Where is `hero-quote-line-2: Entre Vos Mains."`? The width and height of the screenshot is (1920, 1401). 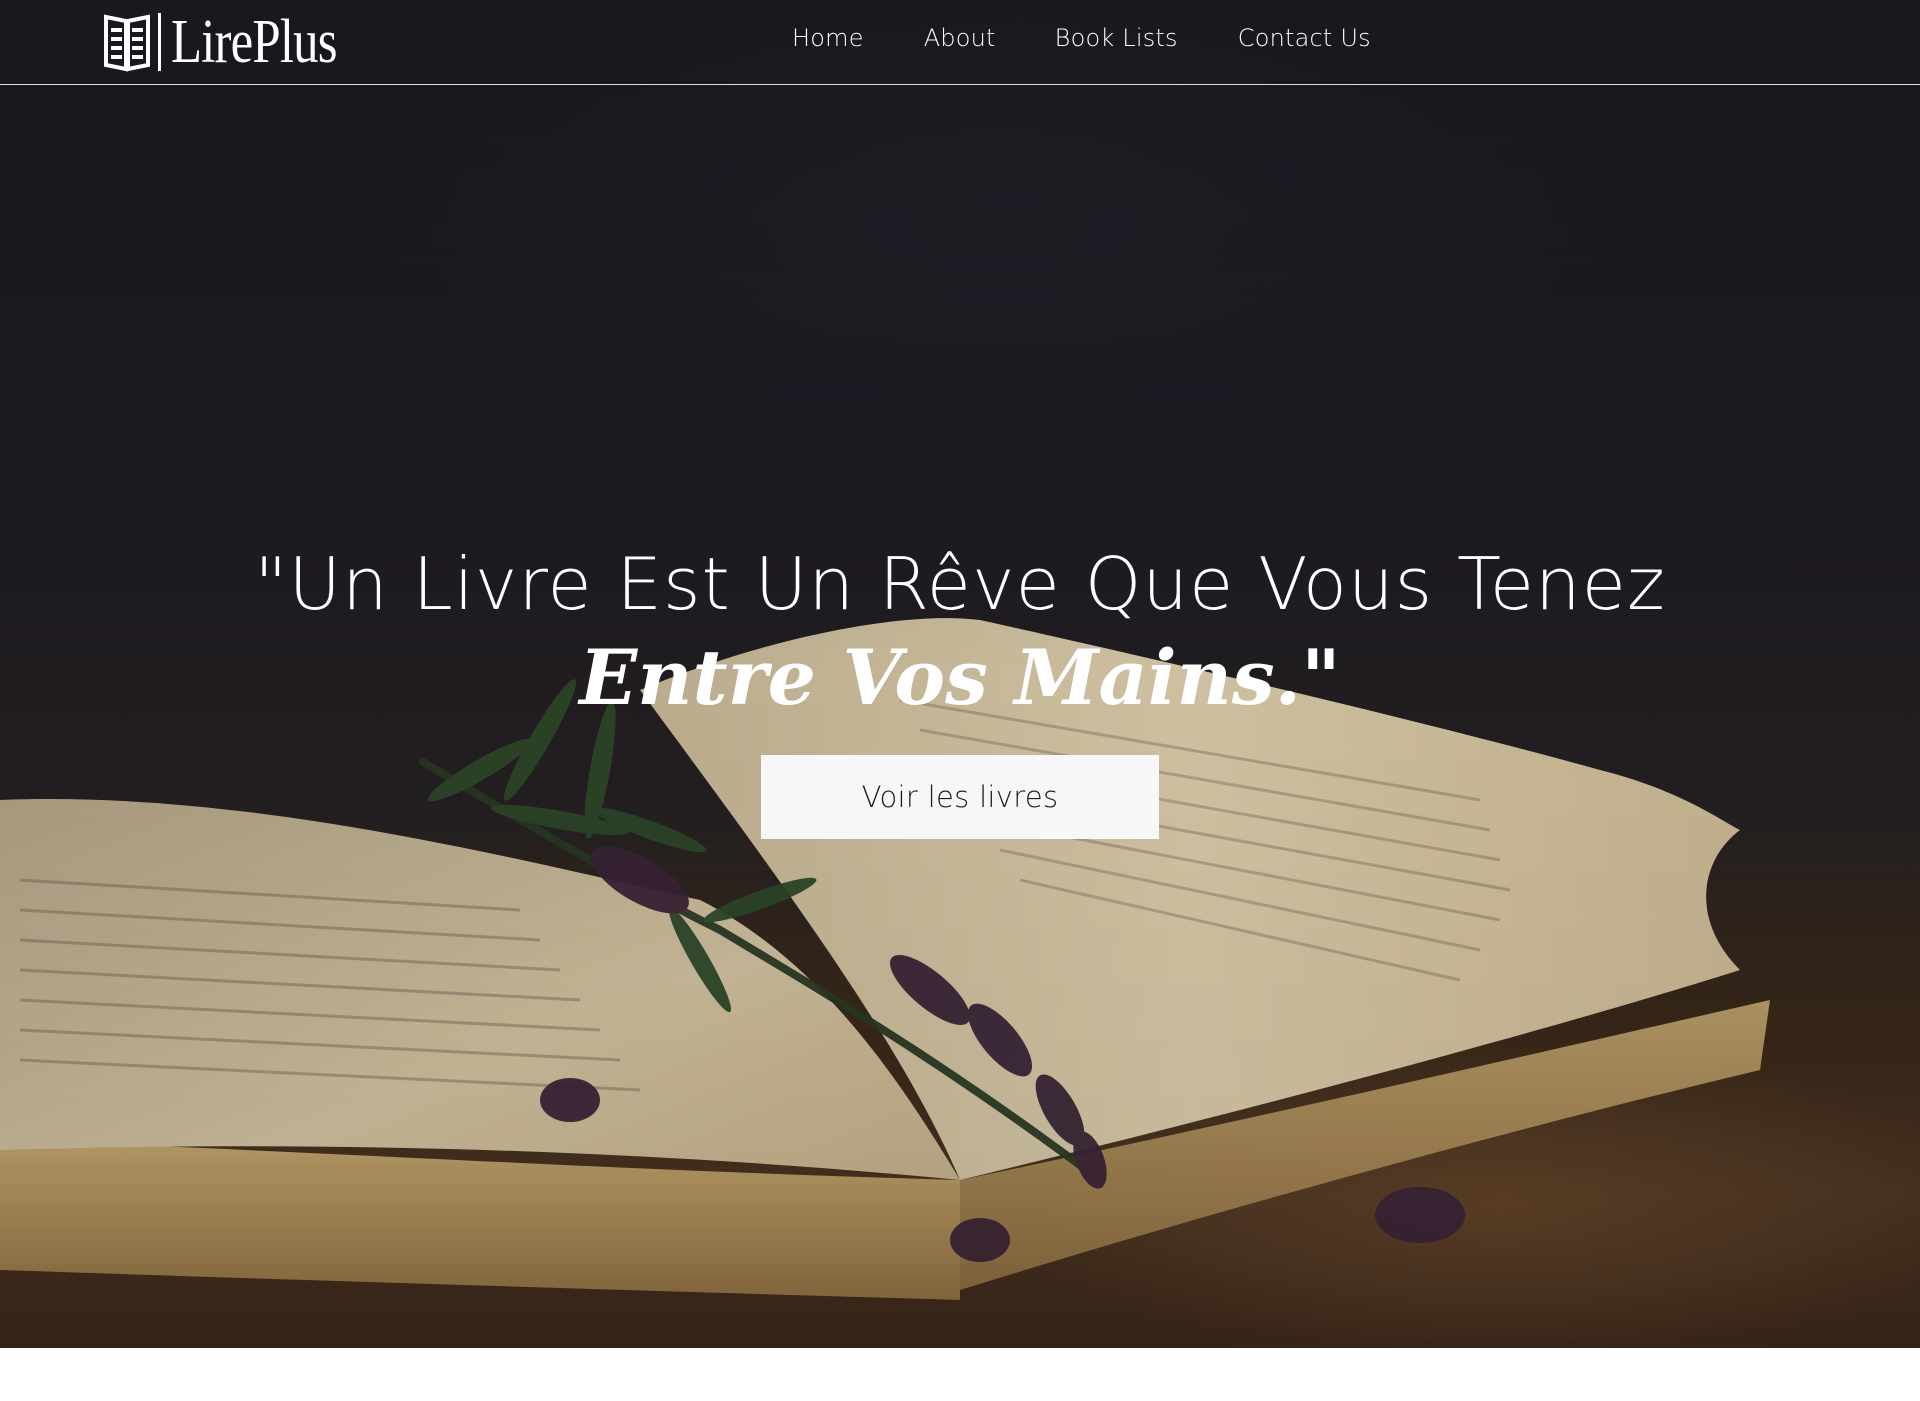 hero-quote-line-2: Entre Vos Mains." is located at coordinates (960, 677).